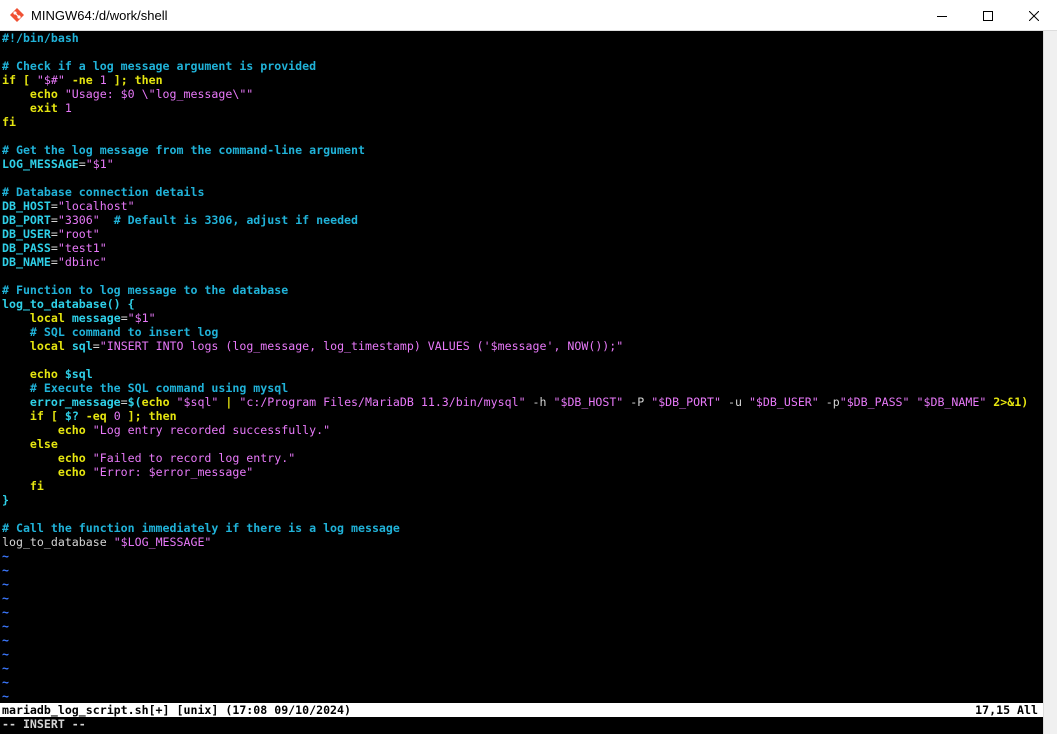  Describe the element at coordinates (515, 80) in the screenshot. I see `code-line: if [ "$#" -ne 1 ]; then` at that location.